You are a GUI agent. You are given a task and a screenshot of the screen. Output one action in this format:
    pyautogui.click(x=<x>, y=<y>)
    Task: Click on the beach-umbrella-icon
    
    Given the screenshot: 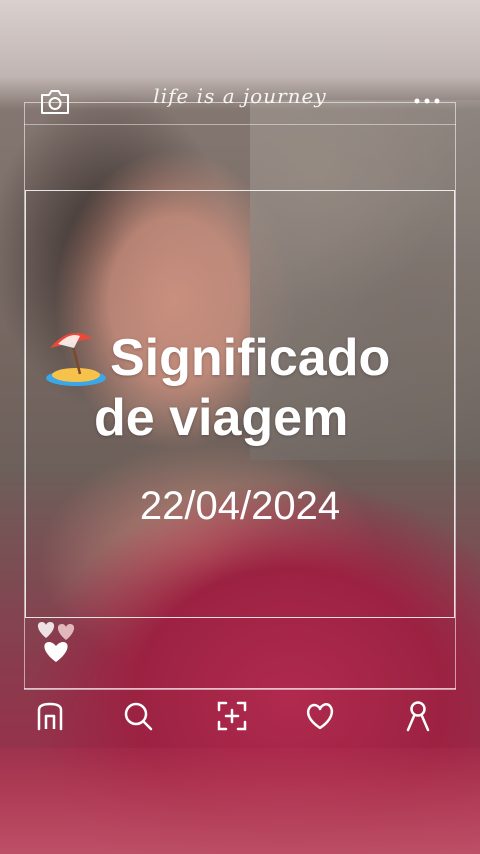 What is the action you would take?
    pyautogui.click(x=76, y=359)
    